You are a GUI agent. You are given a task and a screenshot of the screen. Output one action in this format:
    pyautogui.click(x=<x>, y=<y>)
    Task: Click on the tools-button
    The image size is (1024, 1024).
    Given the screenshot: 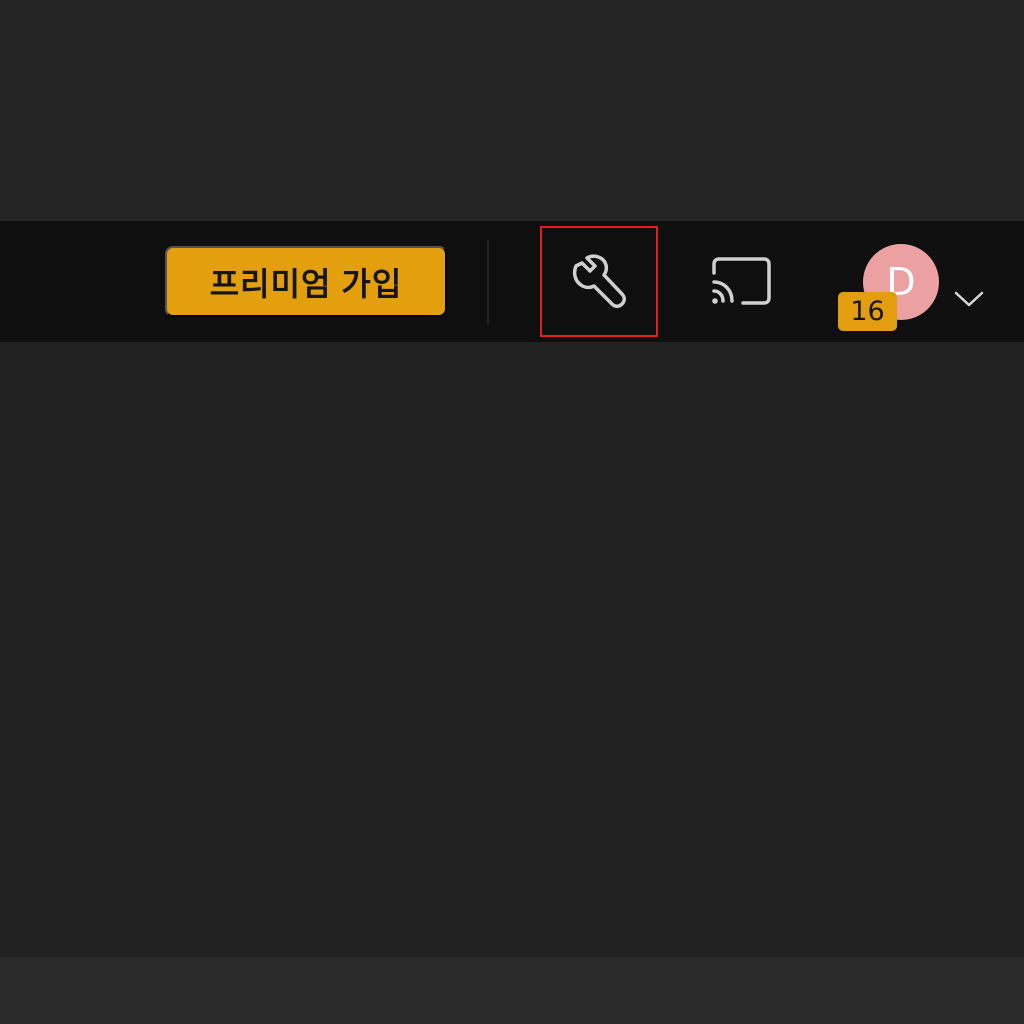 What is the action you would take?
    pyautogui.click(x=599, y=281)
    